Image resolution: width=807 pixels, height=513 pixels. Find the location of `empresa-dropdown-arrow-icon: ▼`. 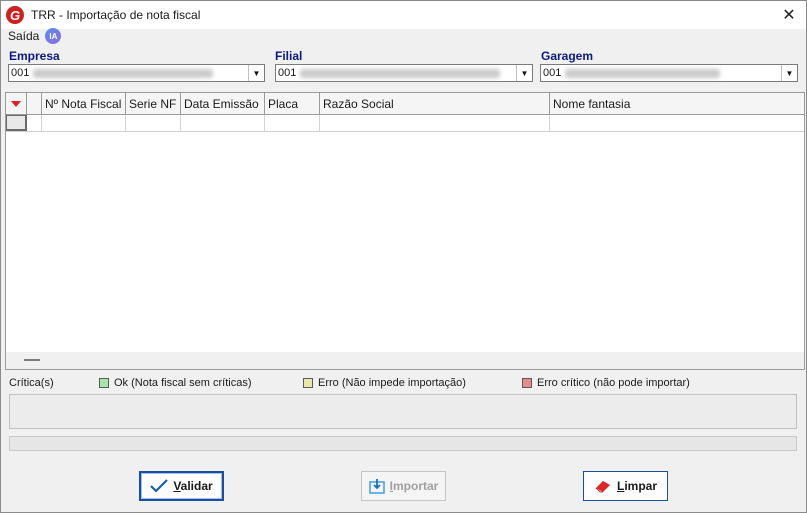

empresa-dropdown-arrow-icon: ▼ is located at coordinates (256, 73).